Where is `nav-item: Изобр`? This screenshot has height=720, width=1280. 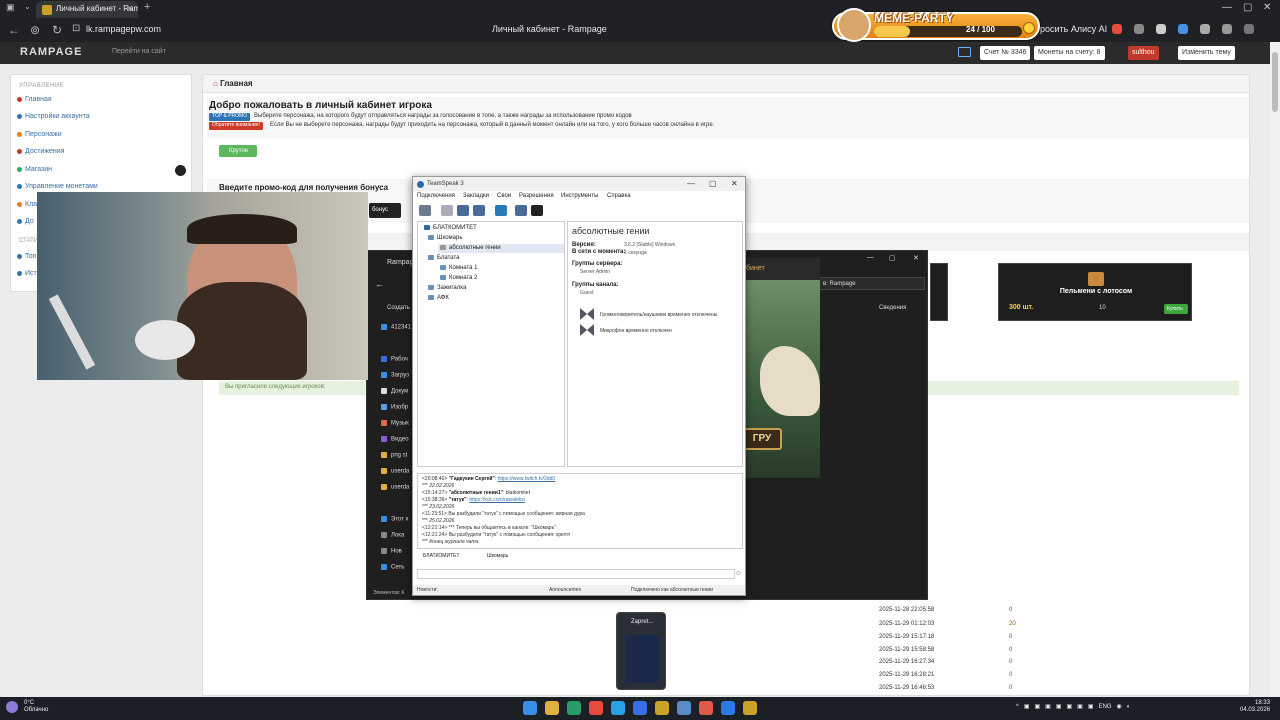 nav-item: Изобр is located at coordinates (394, 407).